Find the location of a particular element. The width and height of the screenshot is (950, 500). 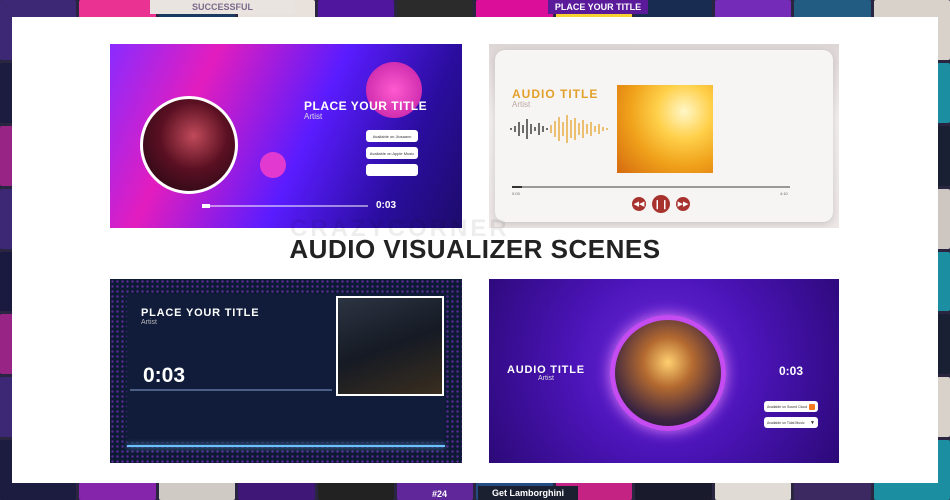

badge-label: Available on Tidal Music is located at coordinates (786, 422).